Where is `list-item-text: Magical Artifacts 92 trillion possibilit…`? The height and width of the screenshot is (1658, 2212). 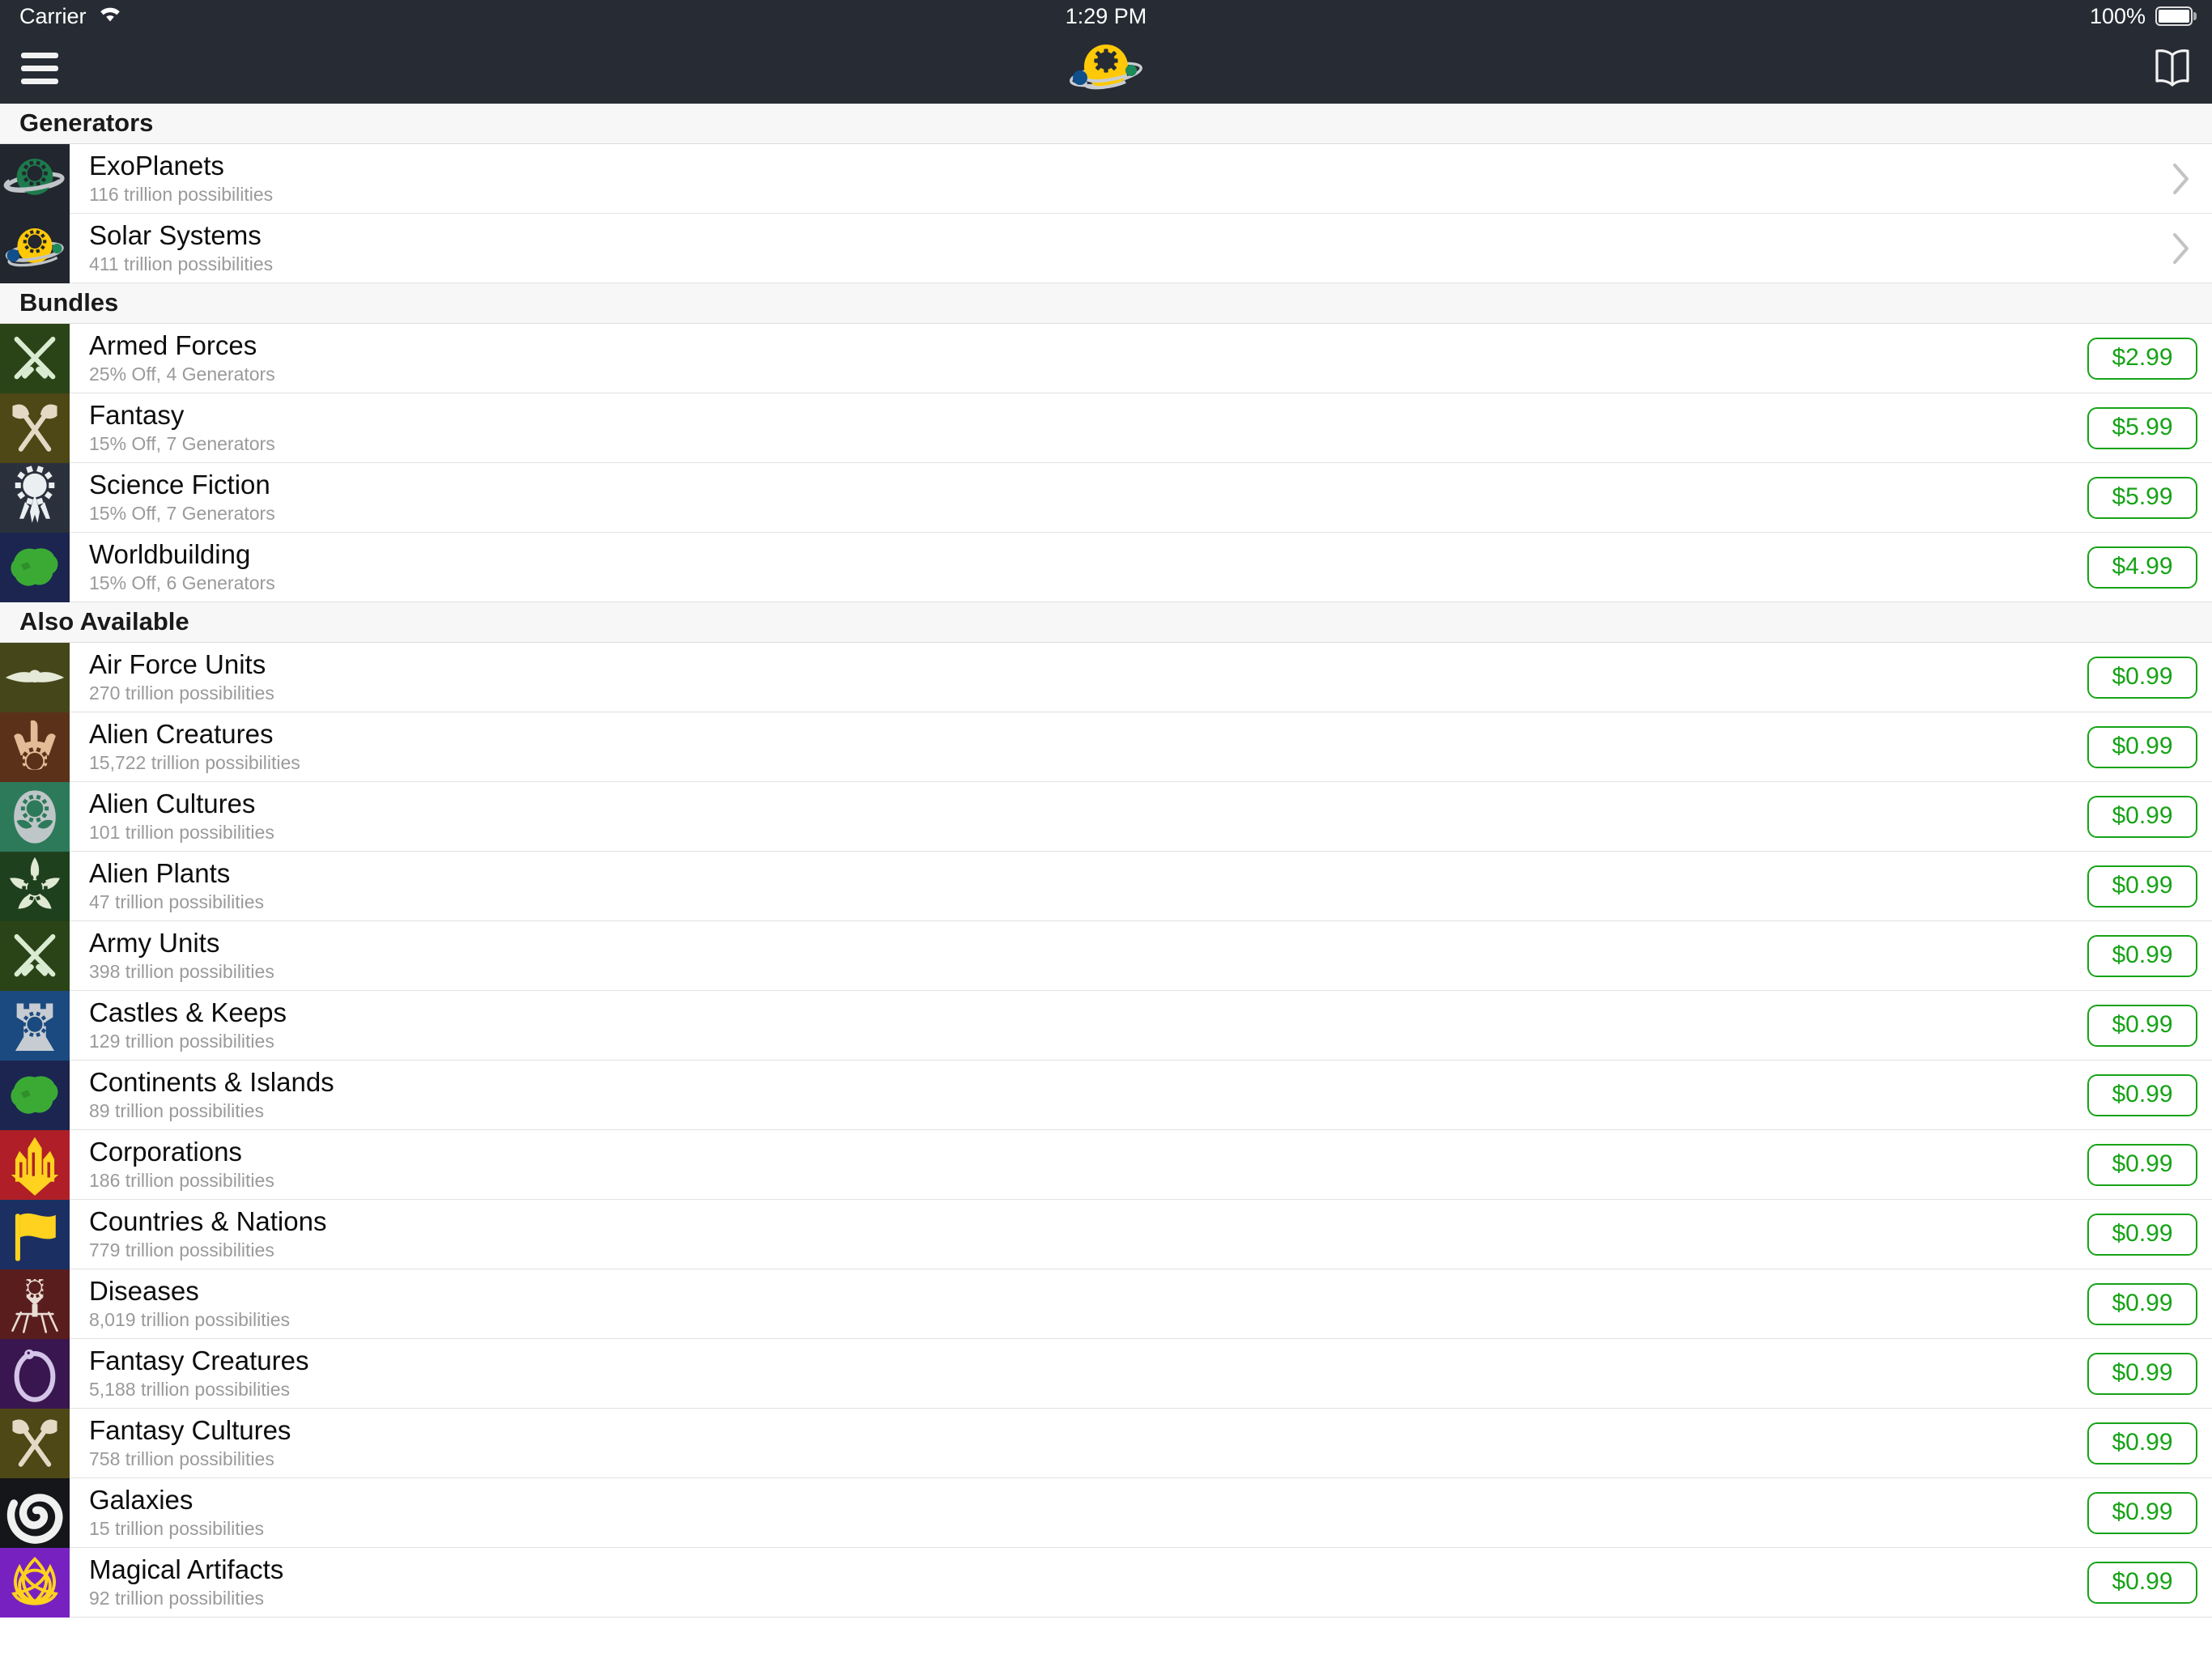 list-item-text: Magical Artifacts 92 trillion possibilit… is located at coordinates (1088, 1582).